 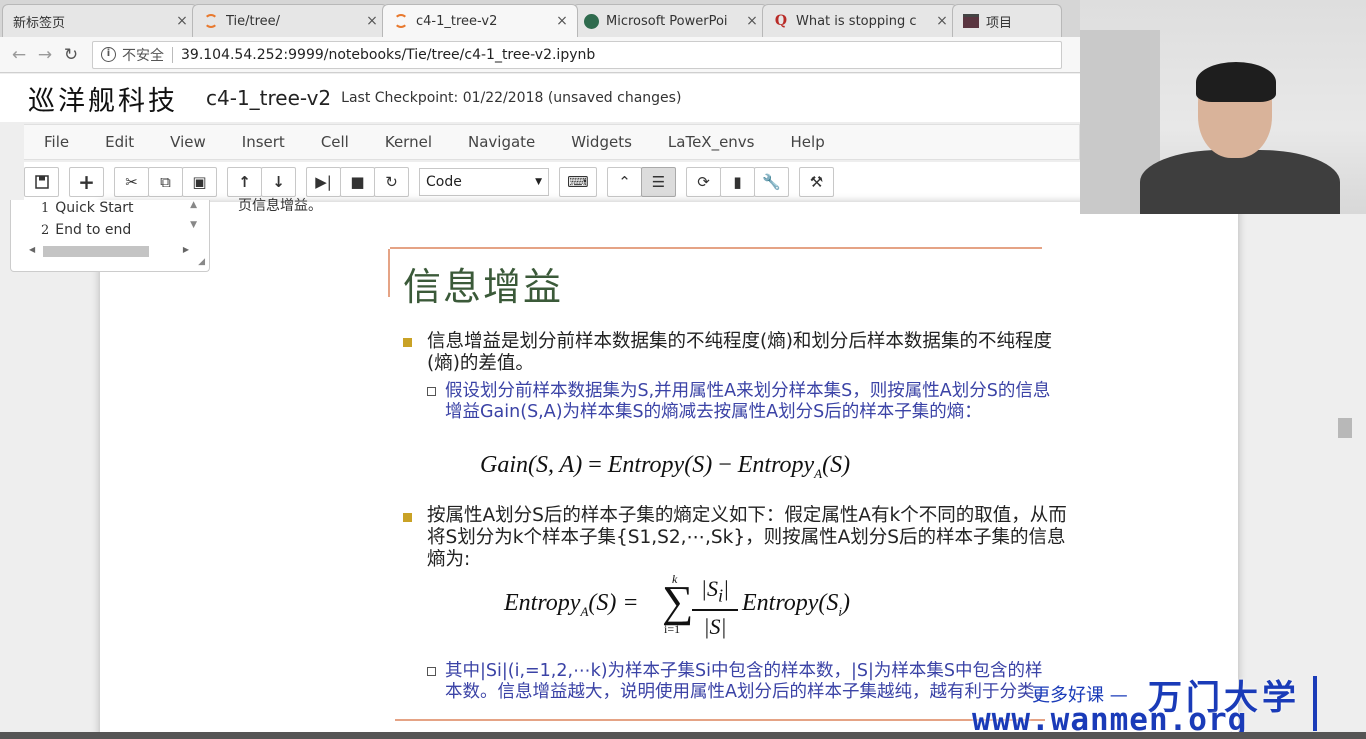 What do you see at coordinates (444, 182) in the screenshot?
I see `cell-type-value: Code` at bounding box center [444, 182].